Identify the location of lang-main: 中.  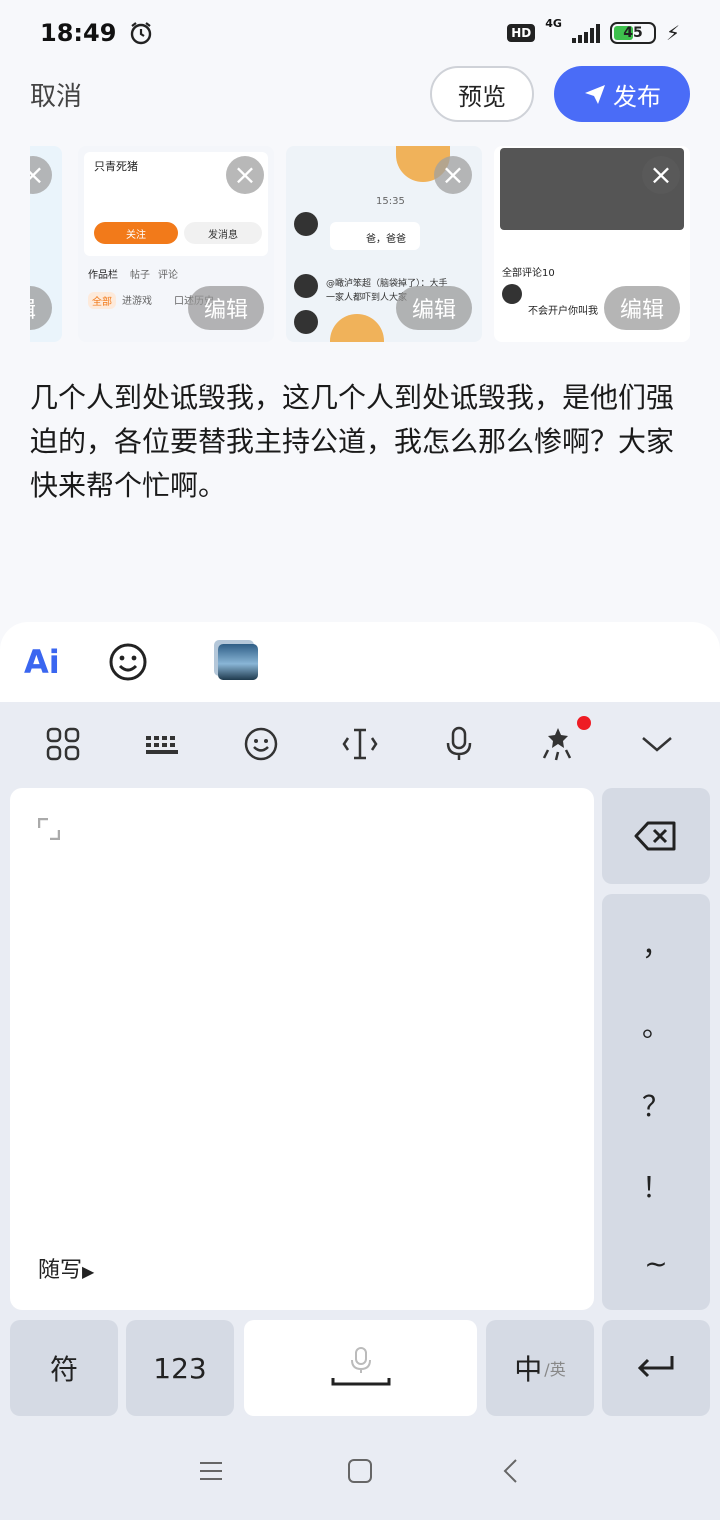
(528, 1369).